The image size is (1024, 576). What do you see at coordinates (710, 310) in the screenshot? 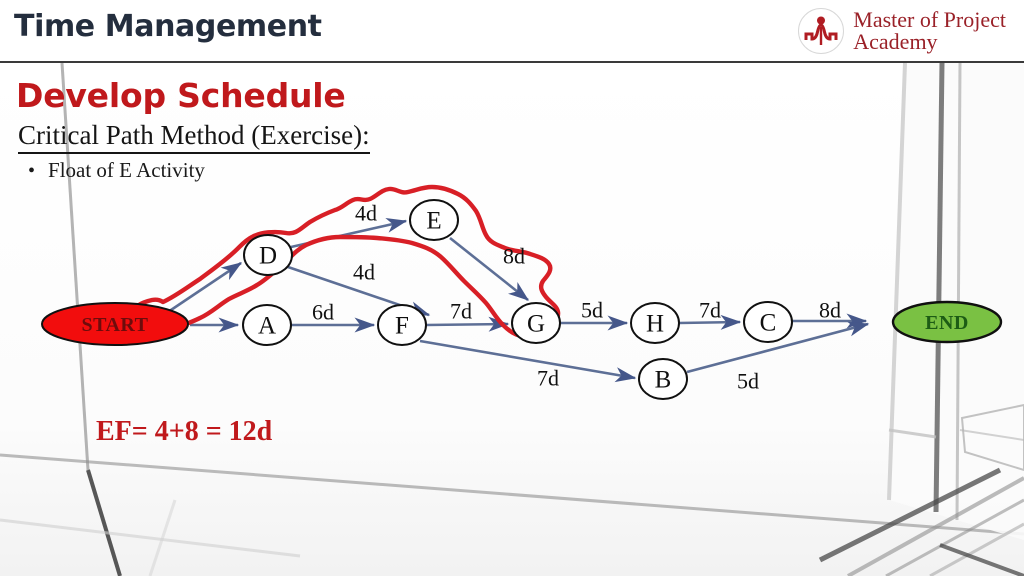
I see `edge-label-h-c: 7d` at bounding box center [710, 310].